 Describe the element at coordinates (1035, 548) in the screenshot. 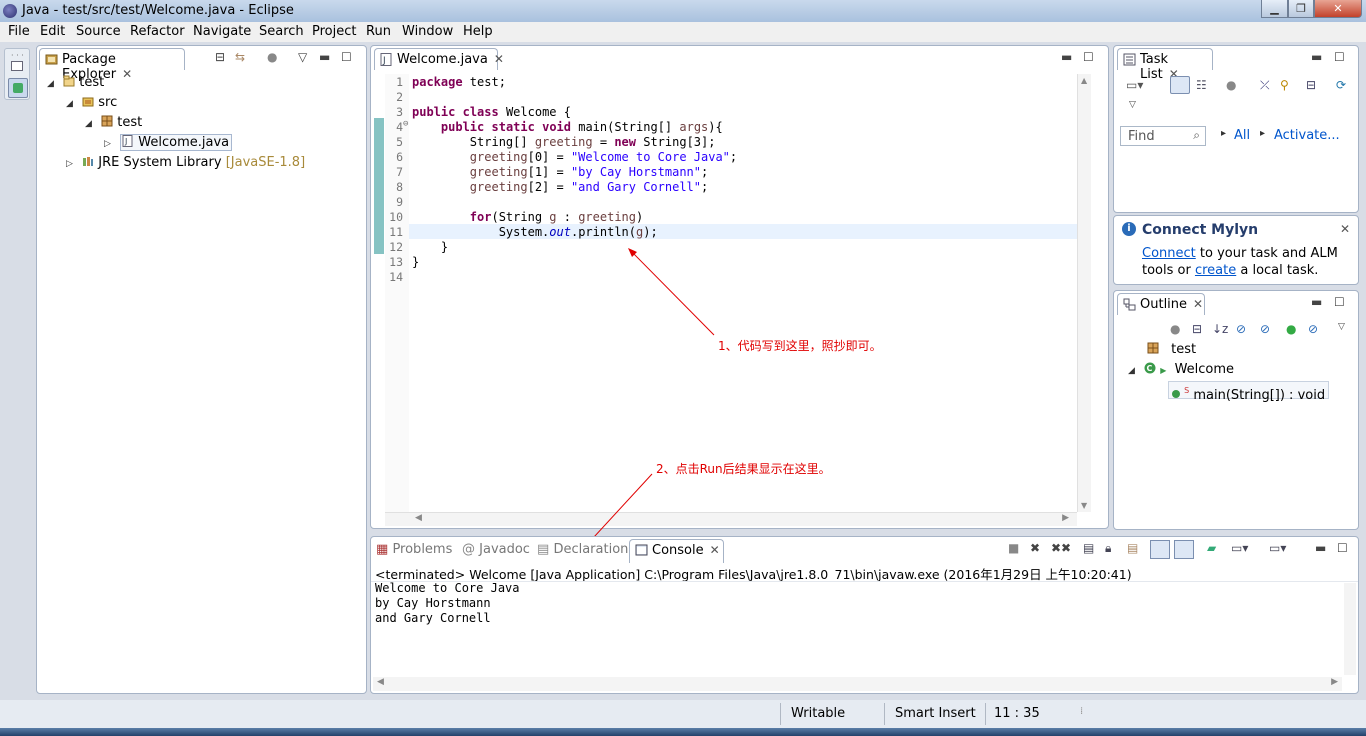

I see `remove-launch-icon: ✖` at that location.